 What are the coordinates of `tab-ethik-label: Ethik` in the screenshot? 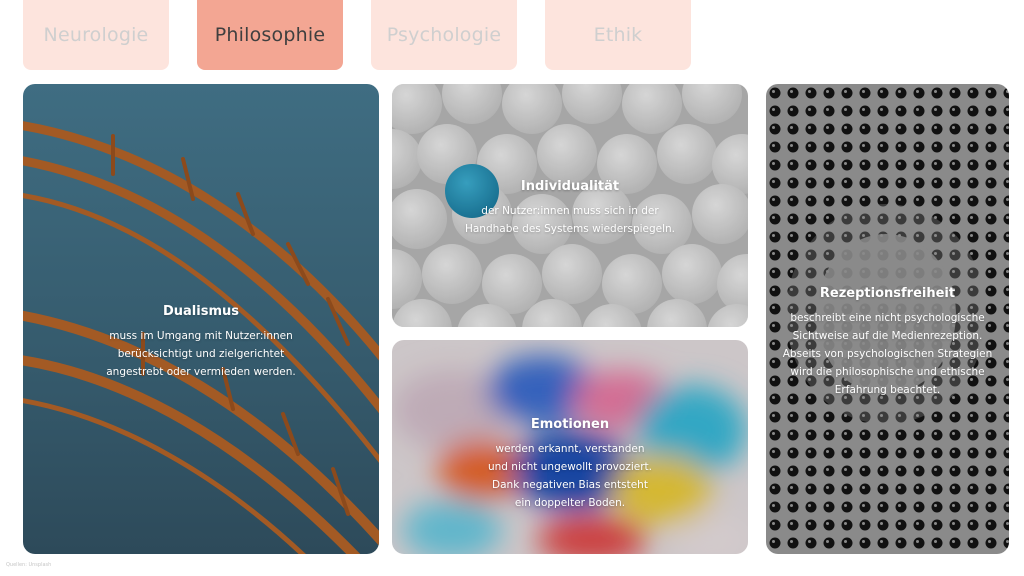 It's located at (618, 35).